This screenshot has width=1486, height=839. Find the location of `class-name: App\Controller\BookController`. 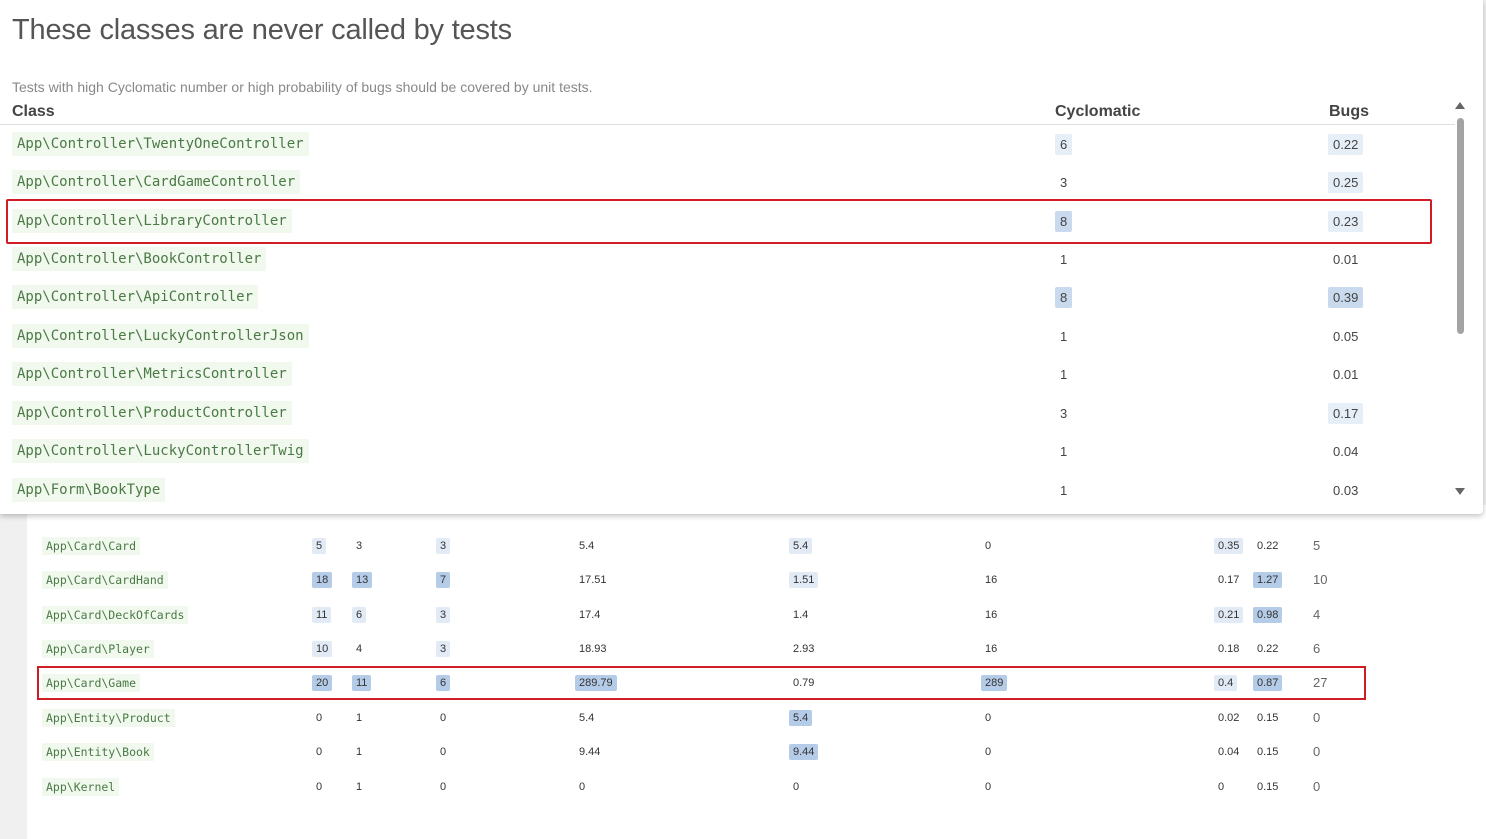

class-name: App\Controller\BookController is located at coordinates (139, 259).